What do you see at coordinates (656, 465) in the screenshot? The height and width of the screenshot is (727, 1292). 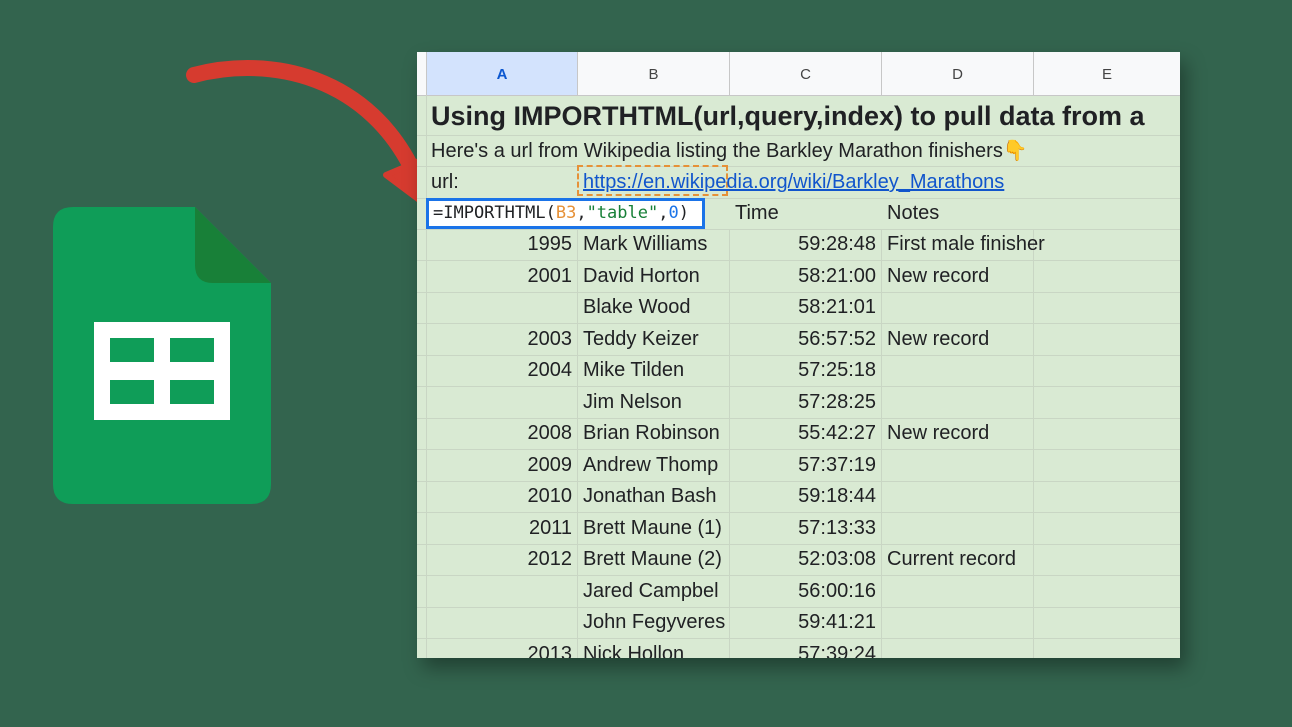 I see `name-cell: Andrew Thomp` at bounding box center [656, 465].